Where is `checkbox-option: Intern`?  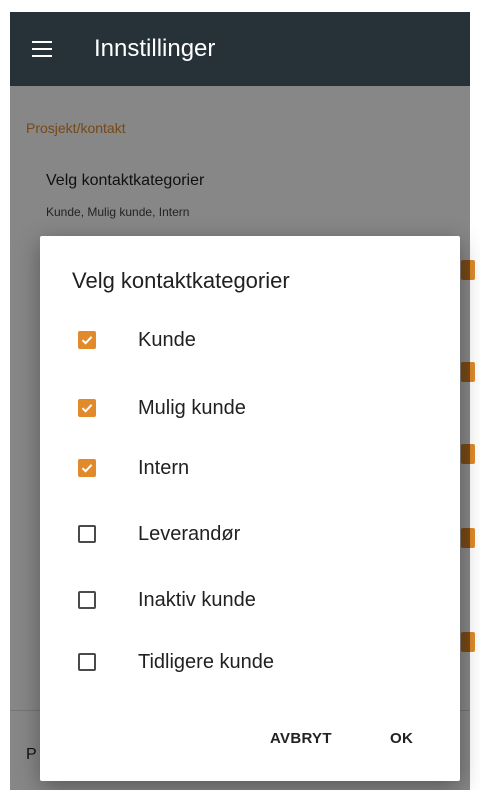
checkbox-option: Intern is located at coordinates (250, 468).